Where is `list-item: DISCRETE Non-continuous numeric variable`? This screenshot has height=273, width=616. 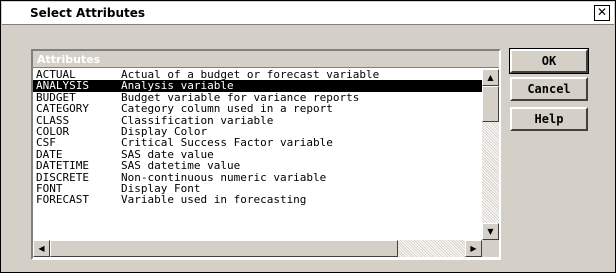 list-item: DISCRETE Non-continuous numeric variable is located at coordinates (257, 177).